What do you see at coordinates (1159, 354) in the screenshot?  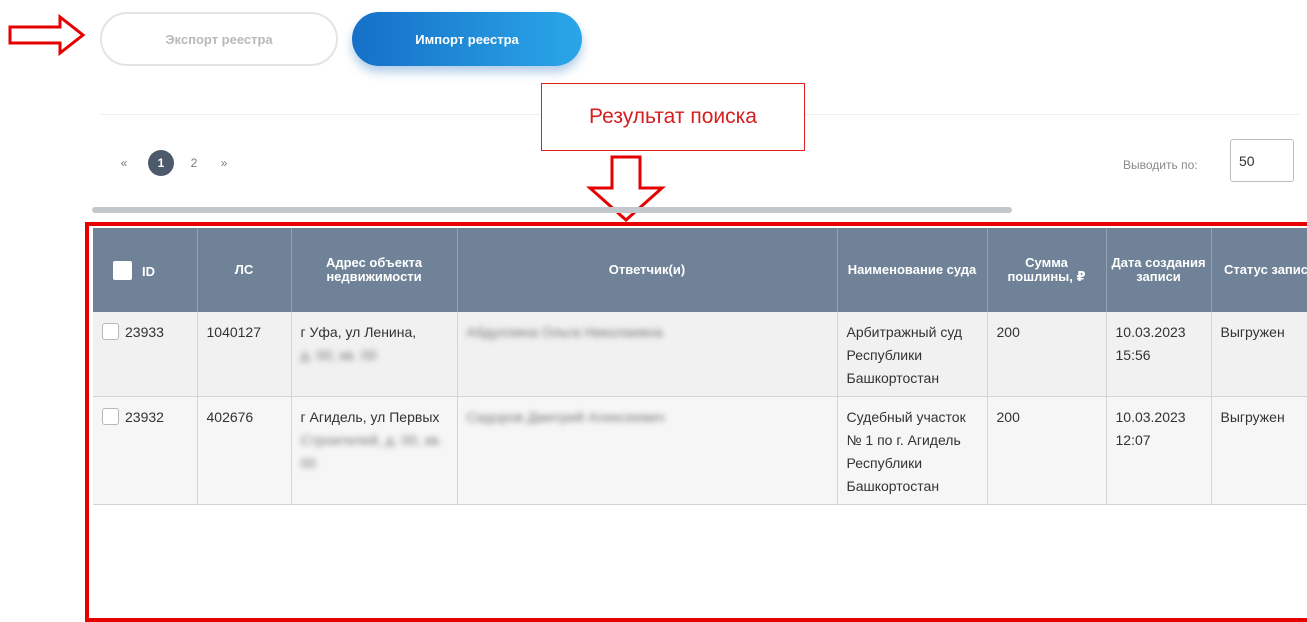 I see `cell-created: 10.03.2023 15:56` at bounding box center [1159, 354].